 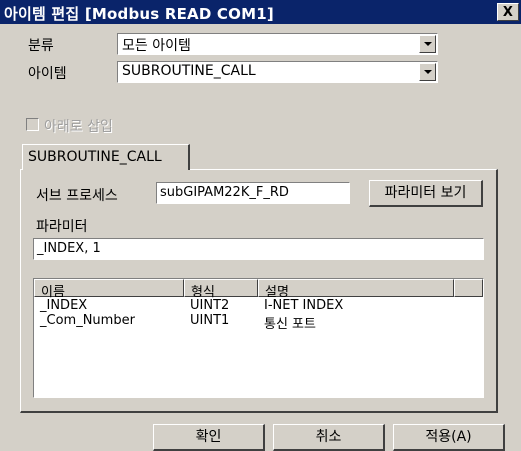 I want to click on column-header-type: 형식, so click(x=221, y=289).